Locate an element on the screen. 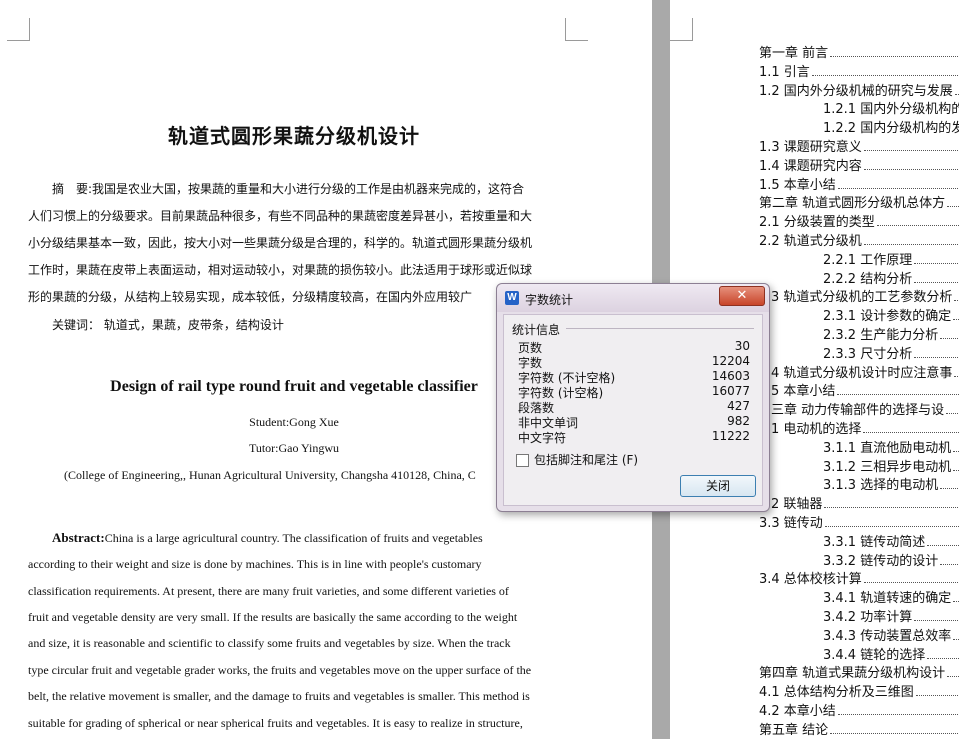  toc-entry-text: 3.1.1 直流他励电动机 is located at coordinates (887, 448).